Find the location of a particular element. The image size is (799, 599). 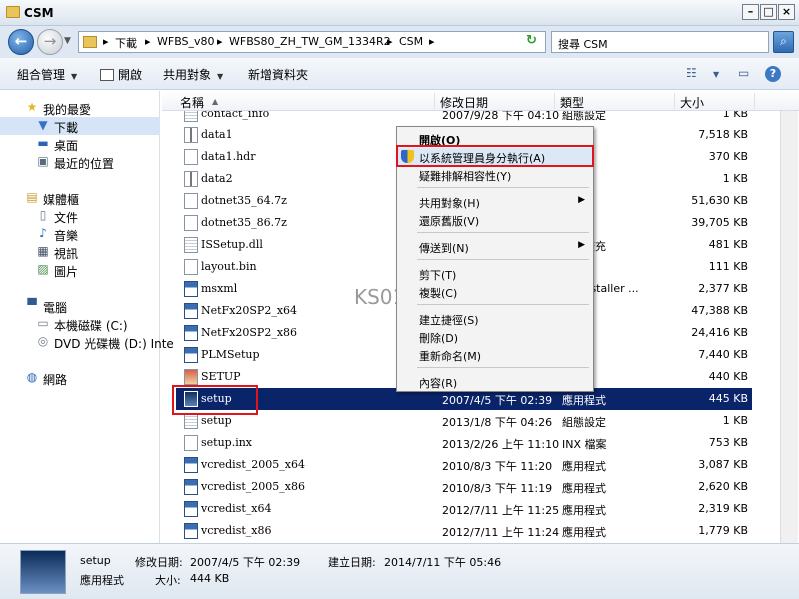

nav-recent: ▣ 最近的位置 is located at coordinates (80, 162).